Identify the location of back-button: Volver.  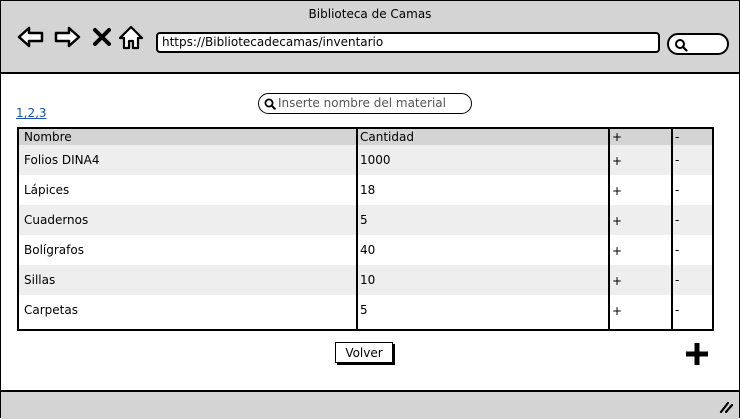
(364, 352).